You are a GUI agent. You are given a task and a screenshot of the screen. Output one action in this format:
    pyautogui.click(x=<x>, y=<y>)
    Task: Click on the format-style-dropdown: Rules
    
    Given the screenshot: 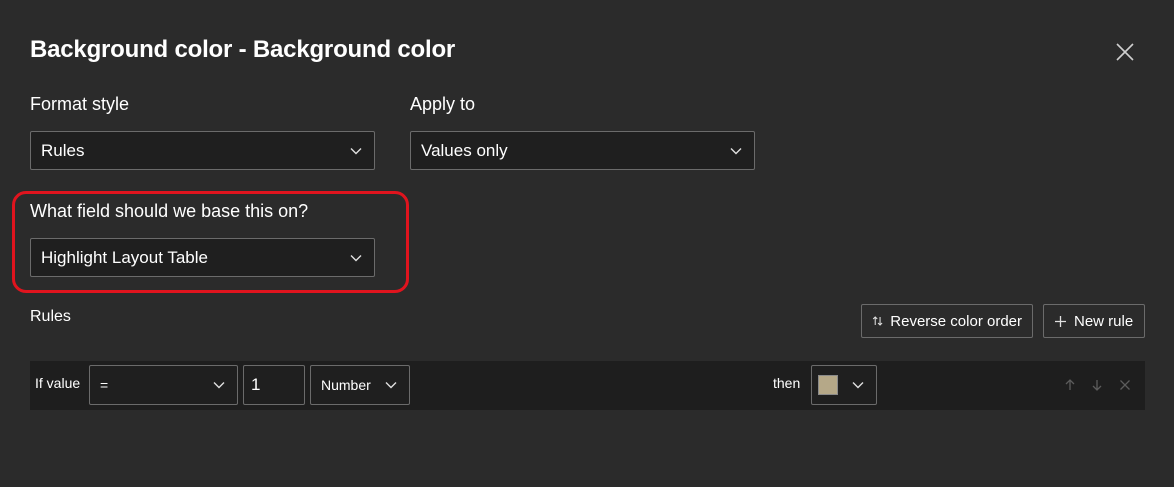 What is the action you would take?
    pyautogui.click(x=202, y=150)
    